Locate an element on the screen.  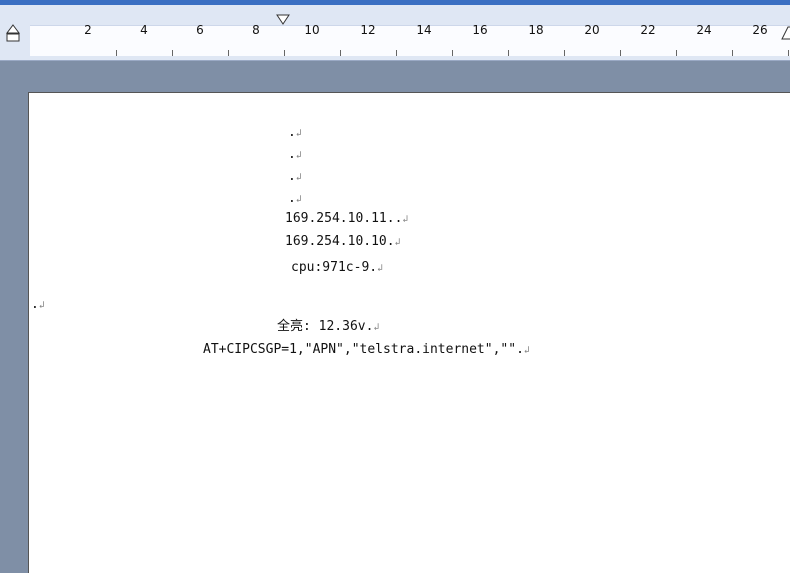
ruler-label: 12 is located at coordinates (368, 30).